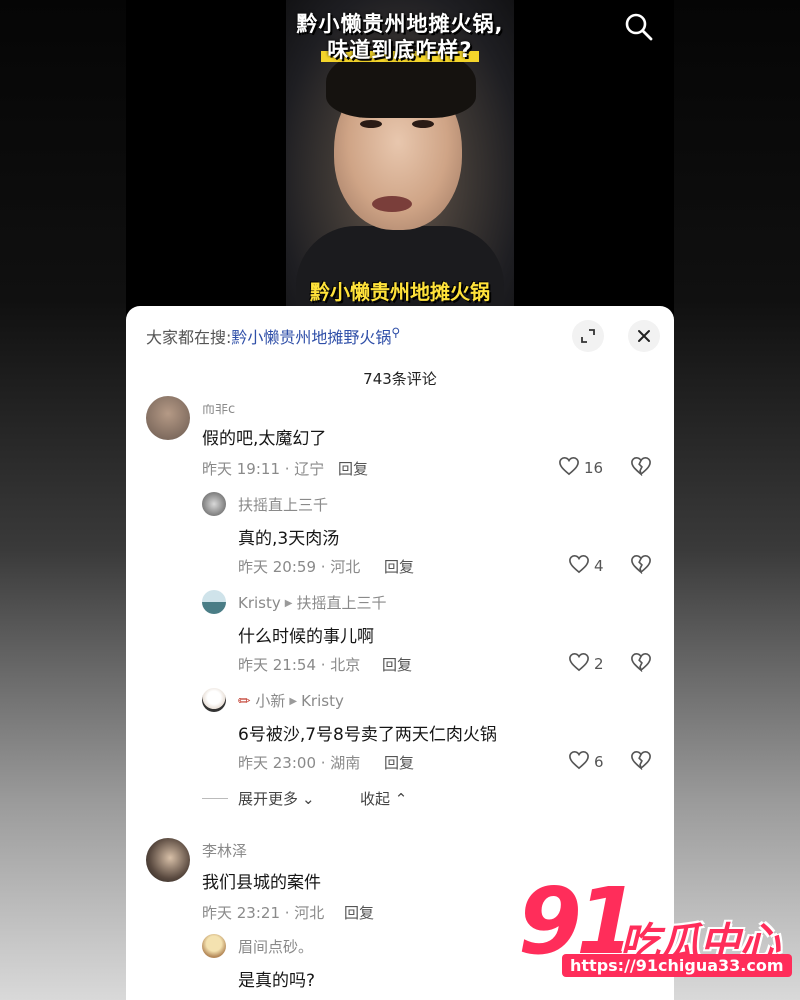  I want to click on collapse-button: 收起 ⌃, so click(383, 798).